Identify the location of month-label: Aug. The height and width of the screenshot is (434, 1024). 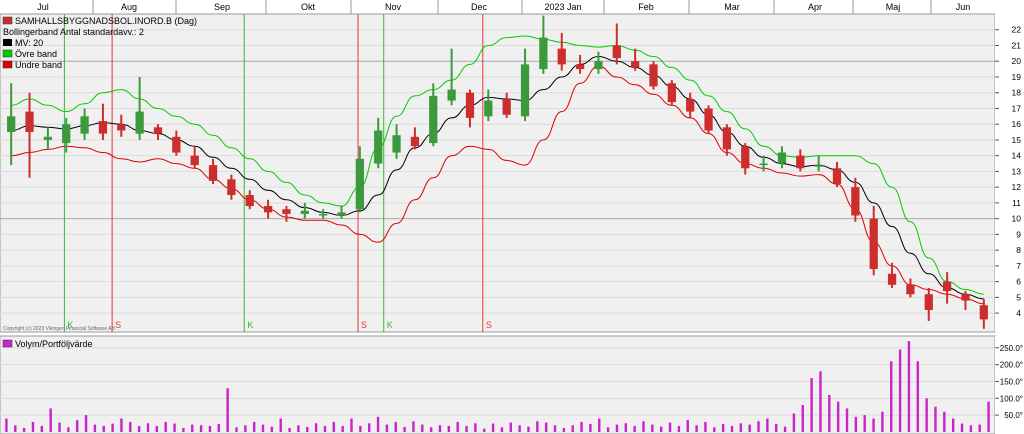
(129, 7).